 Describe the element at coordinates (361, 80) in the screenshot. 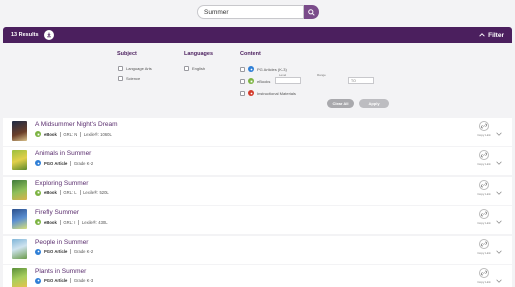

I see `range-to-input: TO` at that location.